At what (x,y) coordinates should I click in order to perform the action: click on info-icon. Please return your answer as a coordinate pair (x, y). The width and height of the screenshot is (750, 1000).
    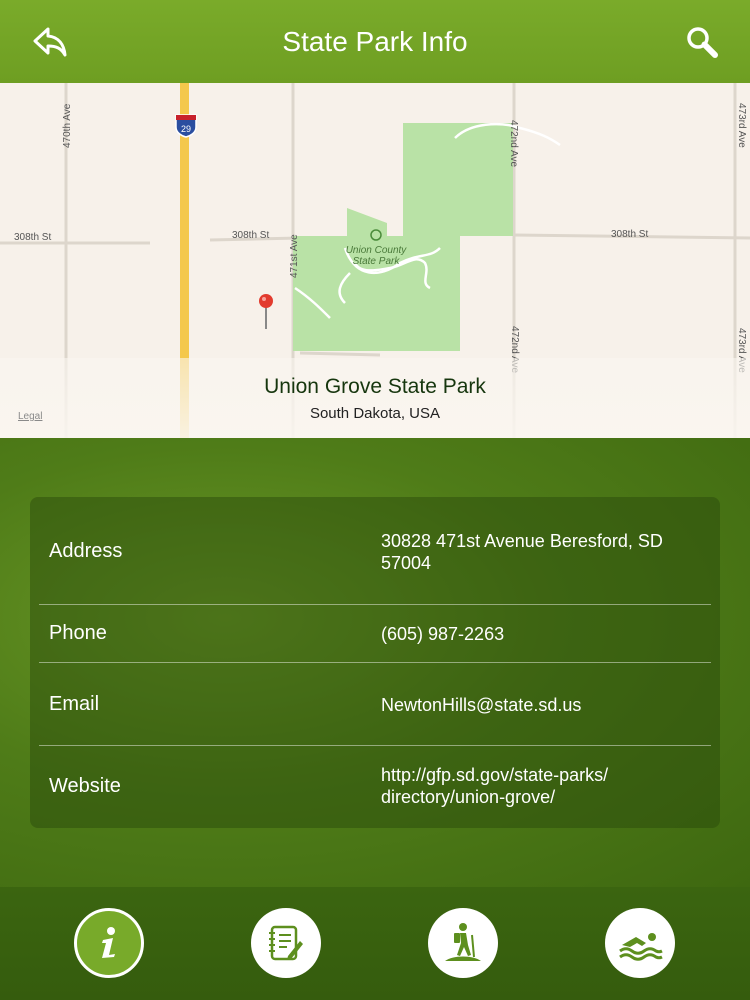
    Looking at the image, I should click on (108, 942).